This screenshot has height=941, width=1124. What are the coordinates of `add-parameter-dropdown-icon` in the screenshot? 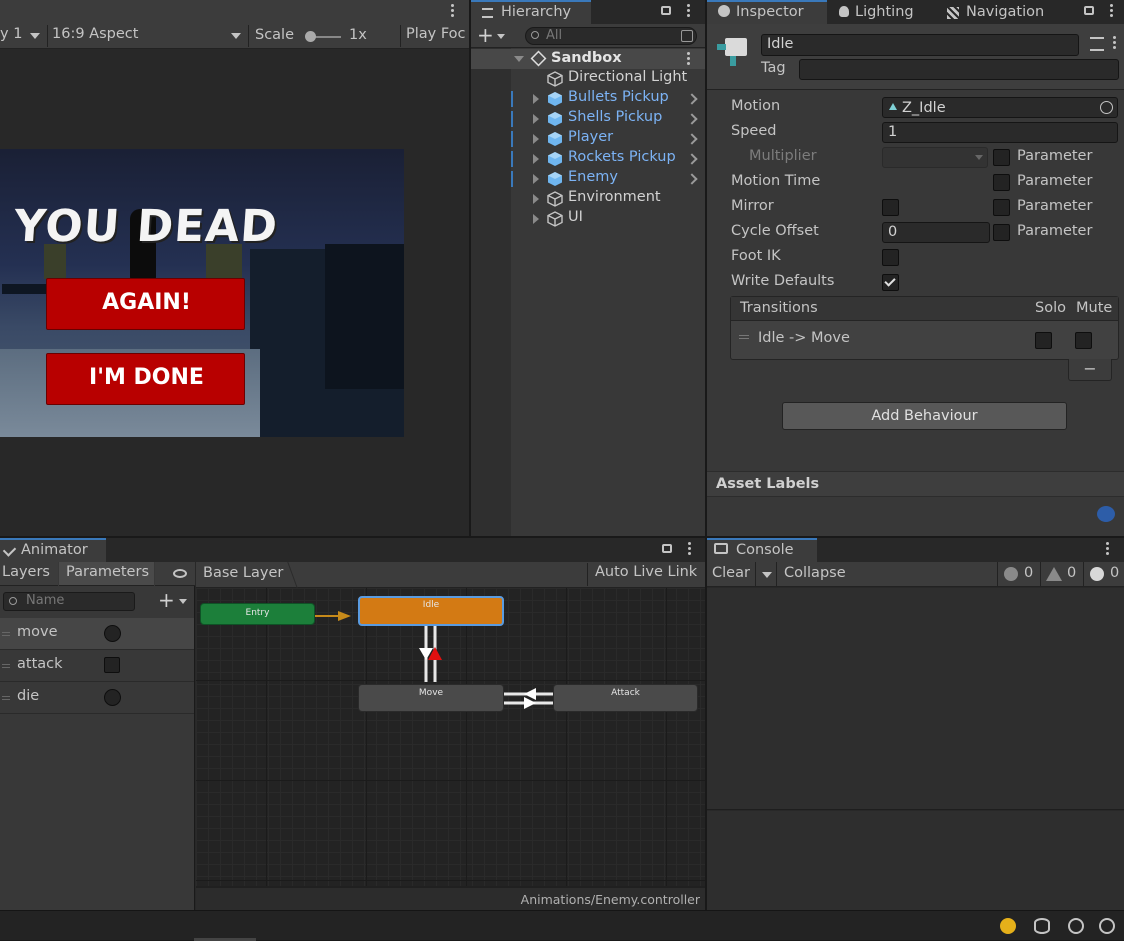 It's located at (183, 601).